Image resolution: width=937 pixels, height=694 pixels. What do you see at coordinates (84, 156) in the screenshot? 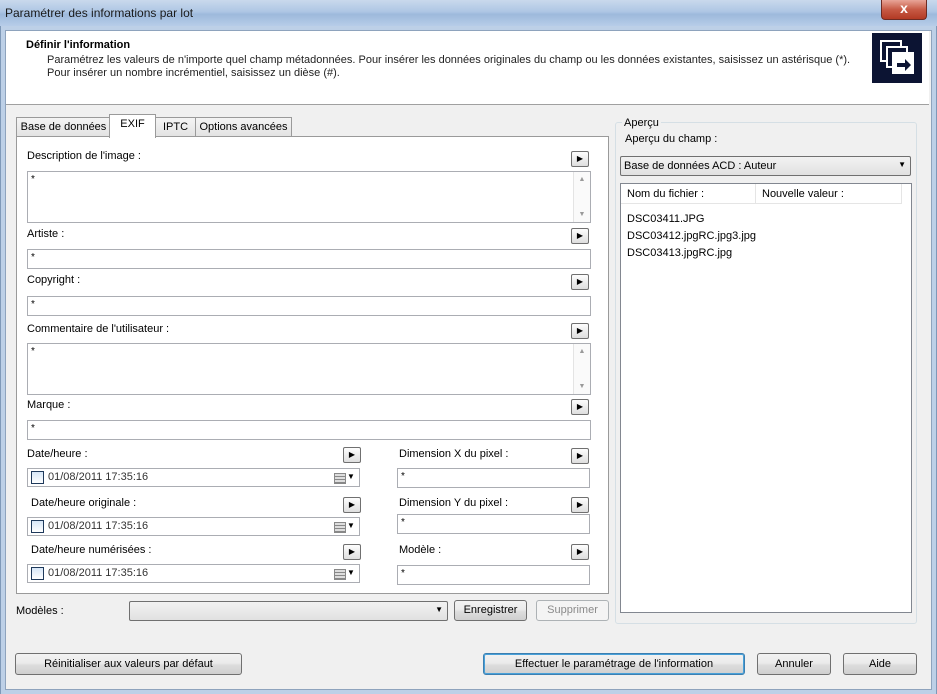
I see `description-label: Description de l'image :` at bounding box center [84, 156].